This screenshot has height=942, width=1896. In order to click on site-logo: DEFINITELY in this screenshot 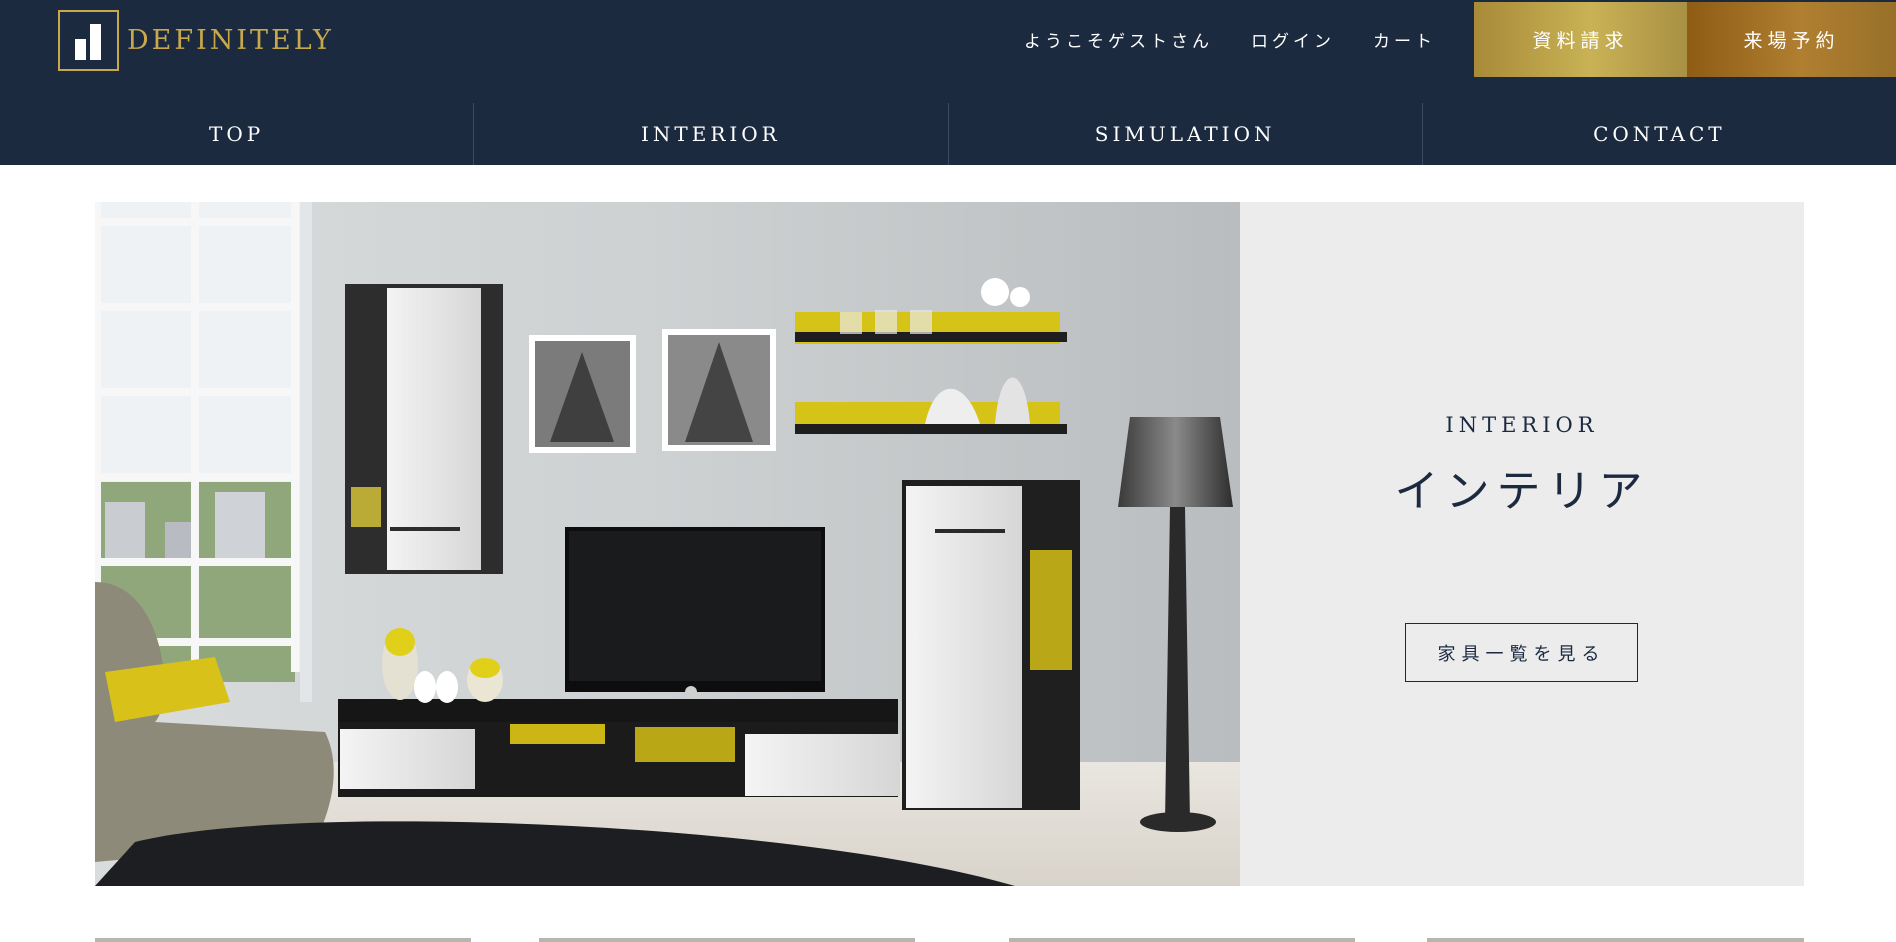, I will do `click(196, 40)`.